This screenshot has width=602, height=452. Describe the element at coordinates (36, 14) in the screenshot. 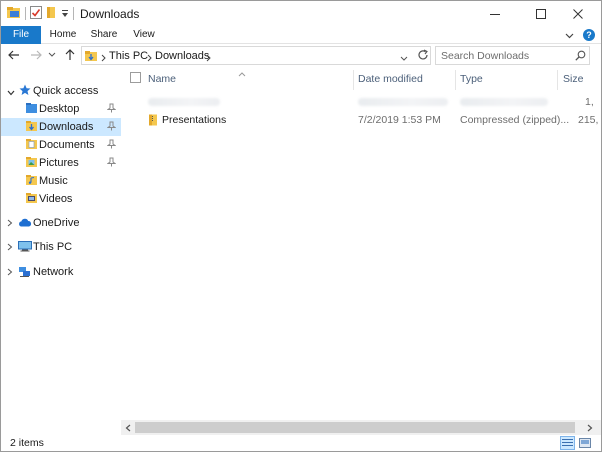

I see `properties-icon` at that location.